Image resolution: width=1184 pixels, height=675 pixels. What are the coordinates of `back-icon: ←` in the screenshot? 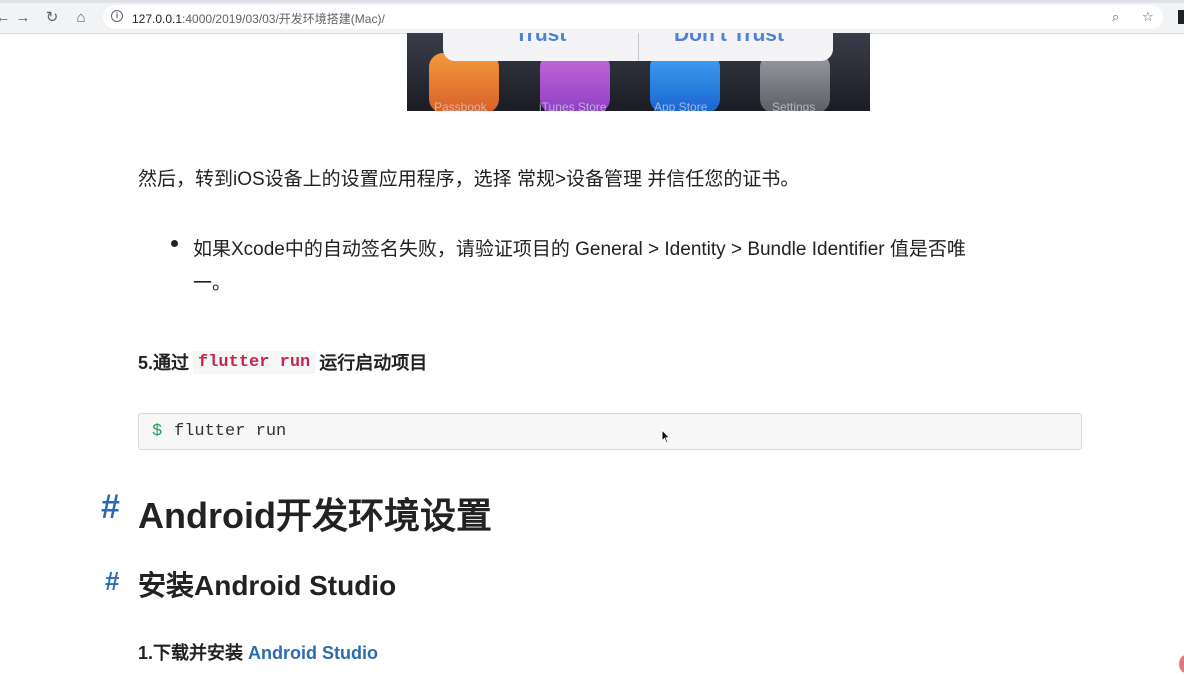 It's located at (6, 18).